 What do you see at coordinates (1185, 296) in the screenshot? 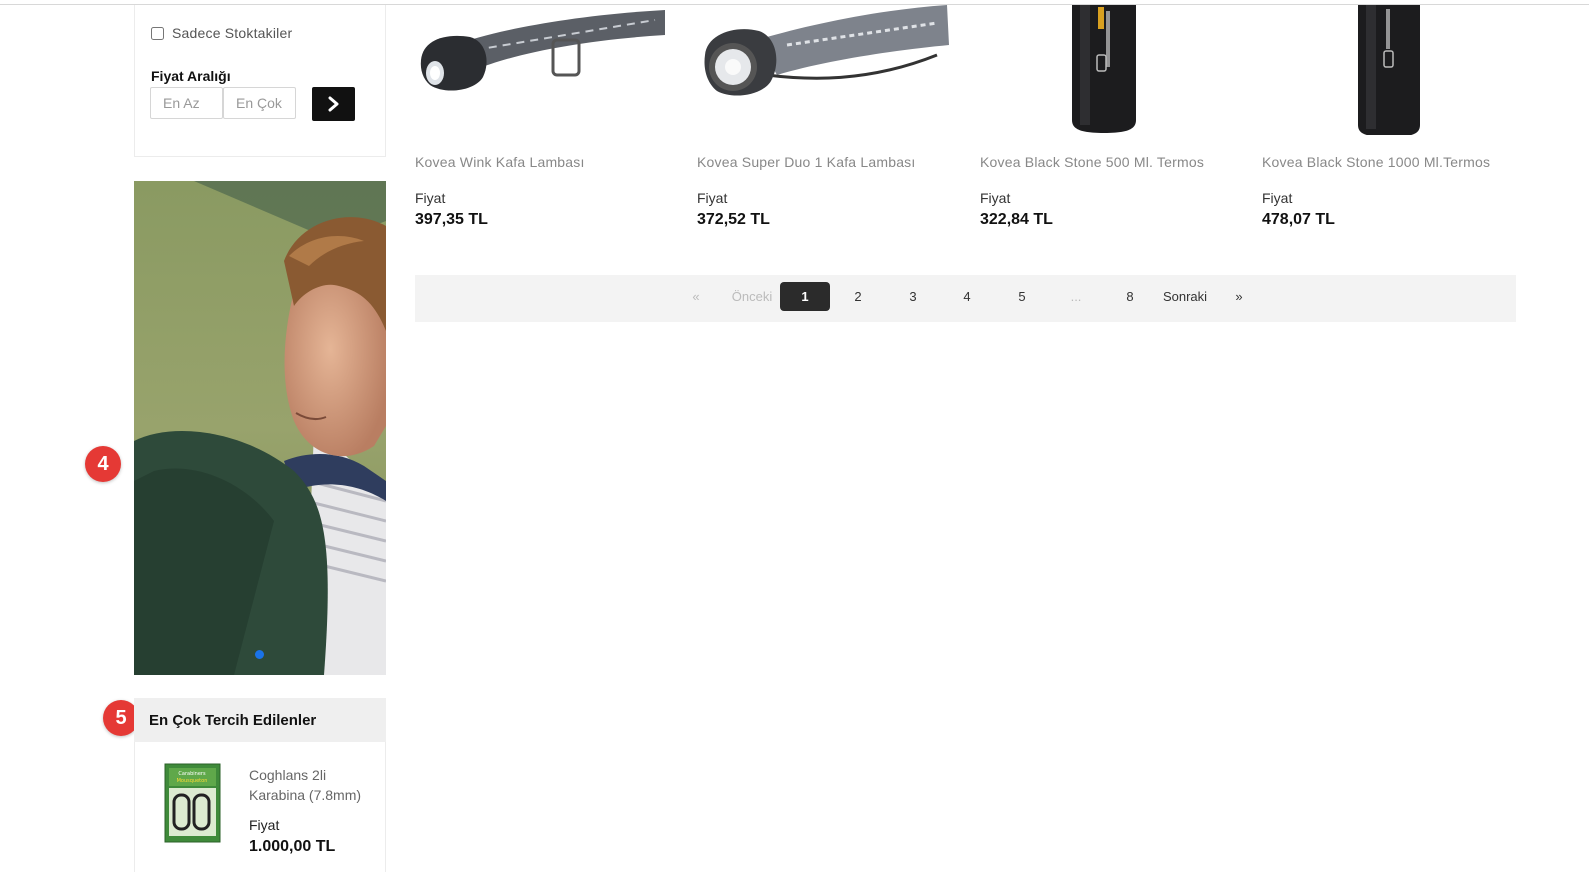
I see `pagination-next: Sonraki` at bounding box center [1185, 296].